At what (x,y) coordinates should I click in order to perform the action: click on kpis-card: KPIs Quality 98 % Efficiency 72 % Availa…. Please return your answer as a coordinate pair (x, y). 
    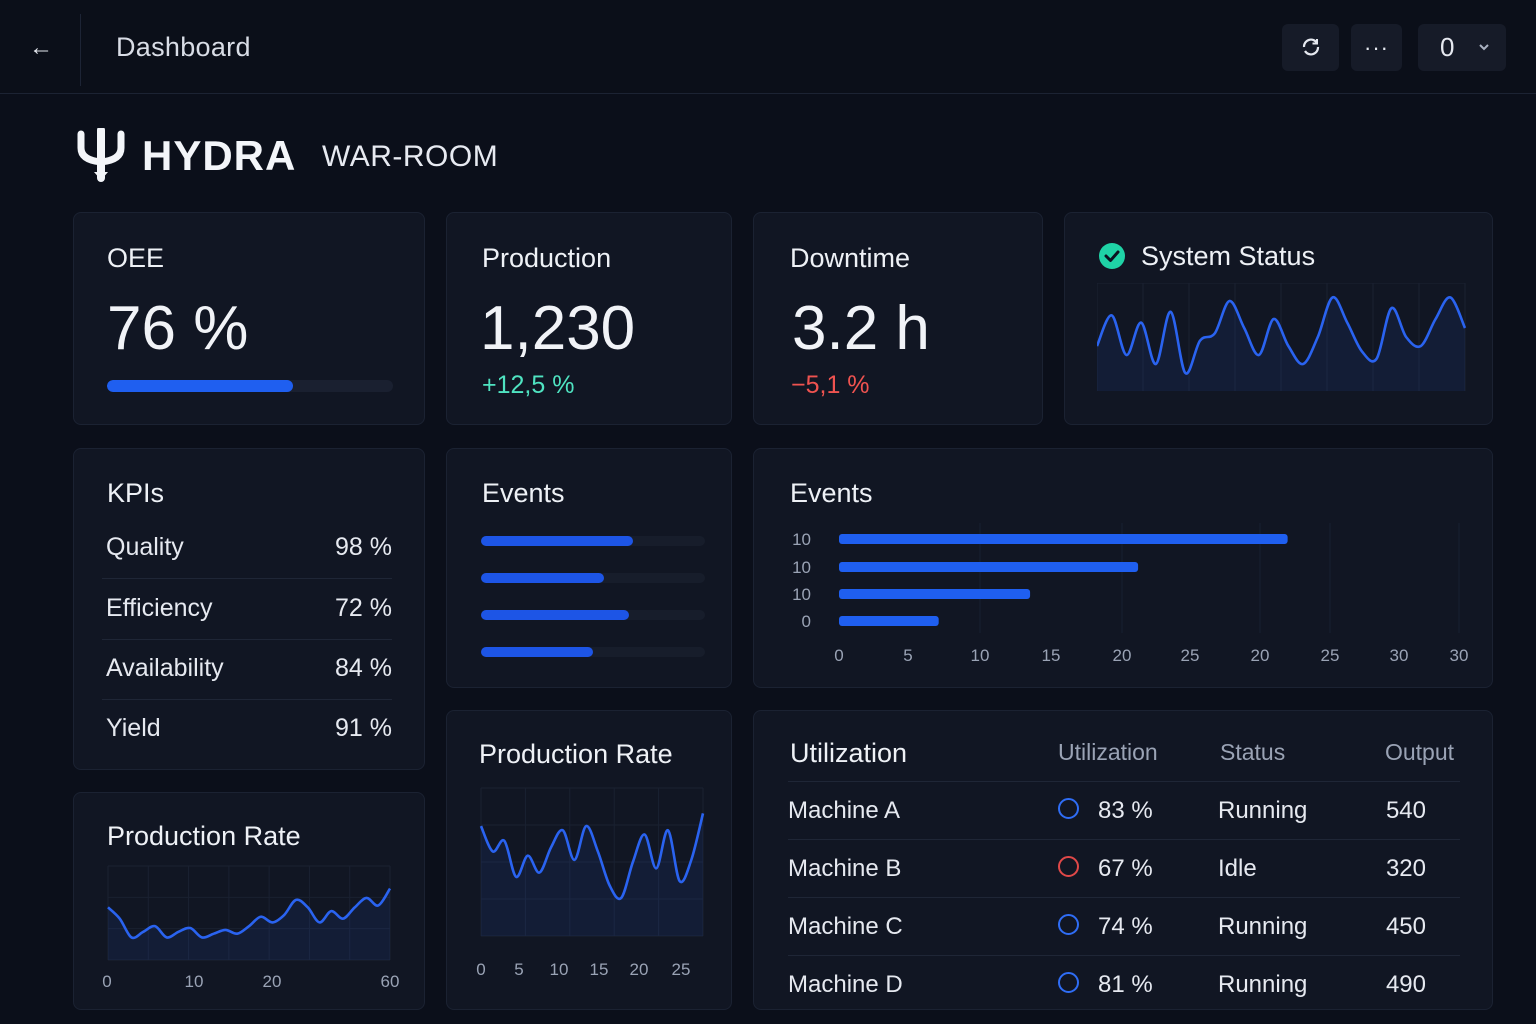
    Looking at the image, I should click on (249, 609).